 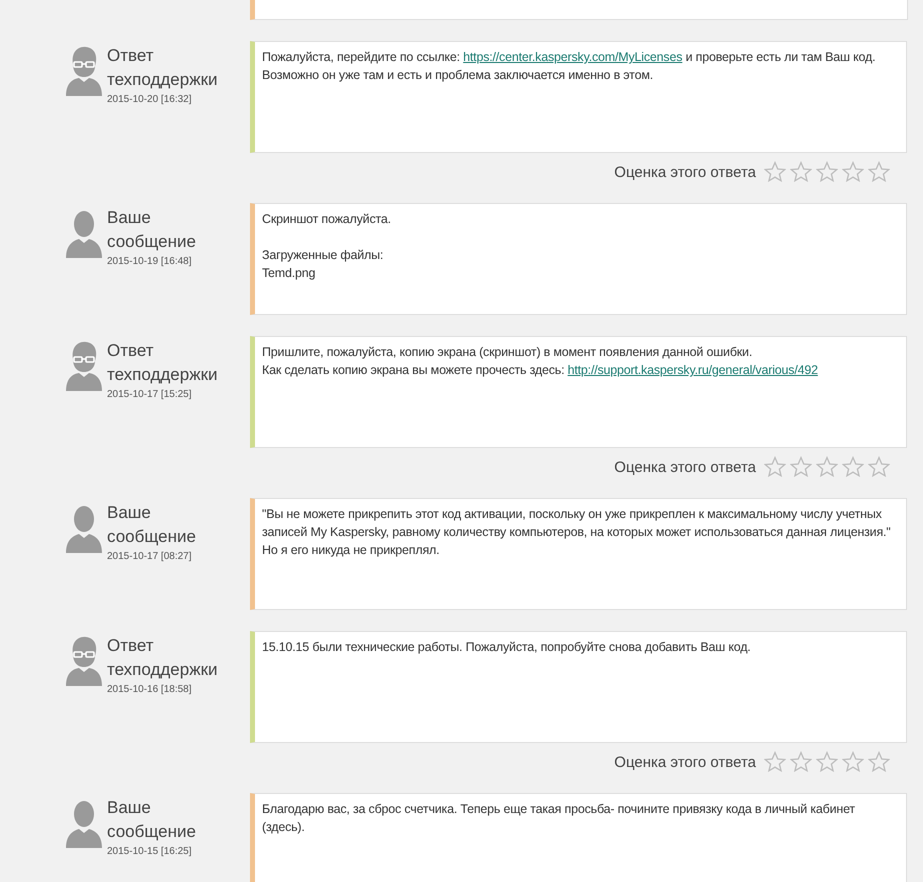 I want to click on message-text: Скриншот пожалуйста., so click(x=327, y=219).